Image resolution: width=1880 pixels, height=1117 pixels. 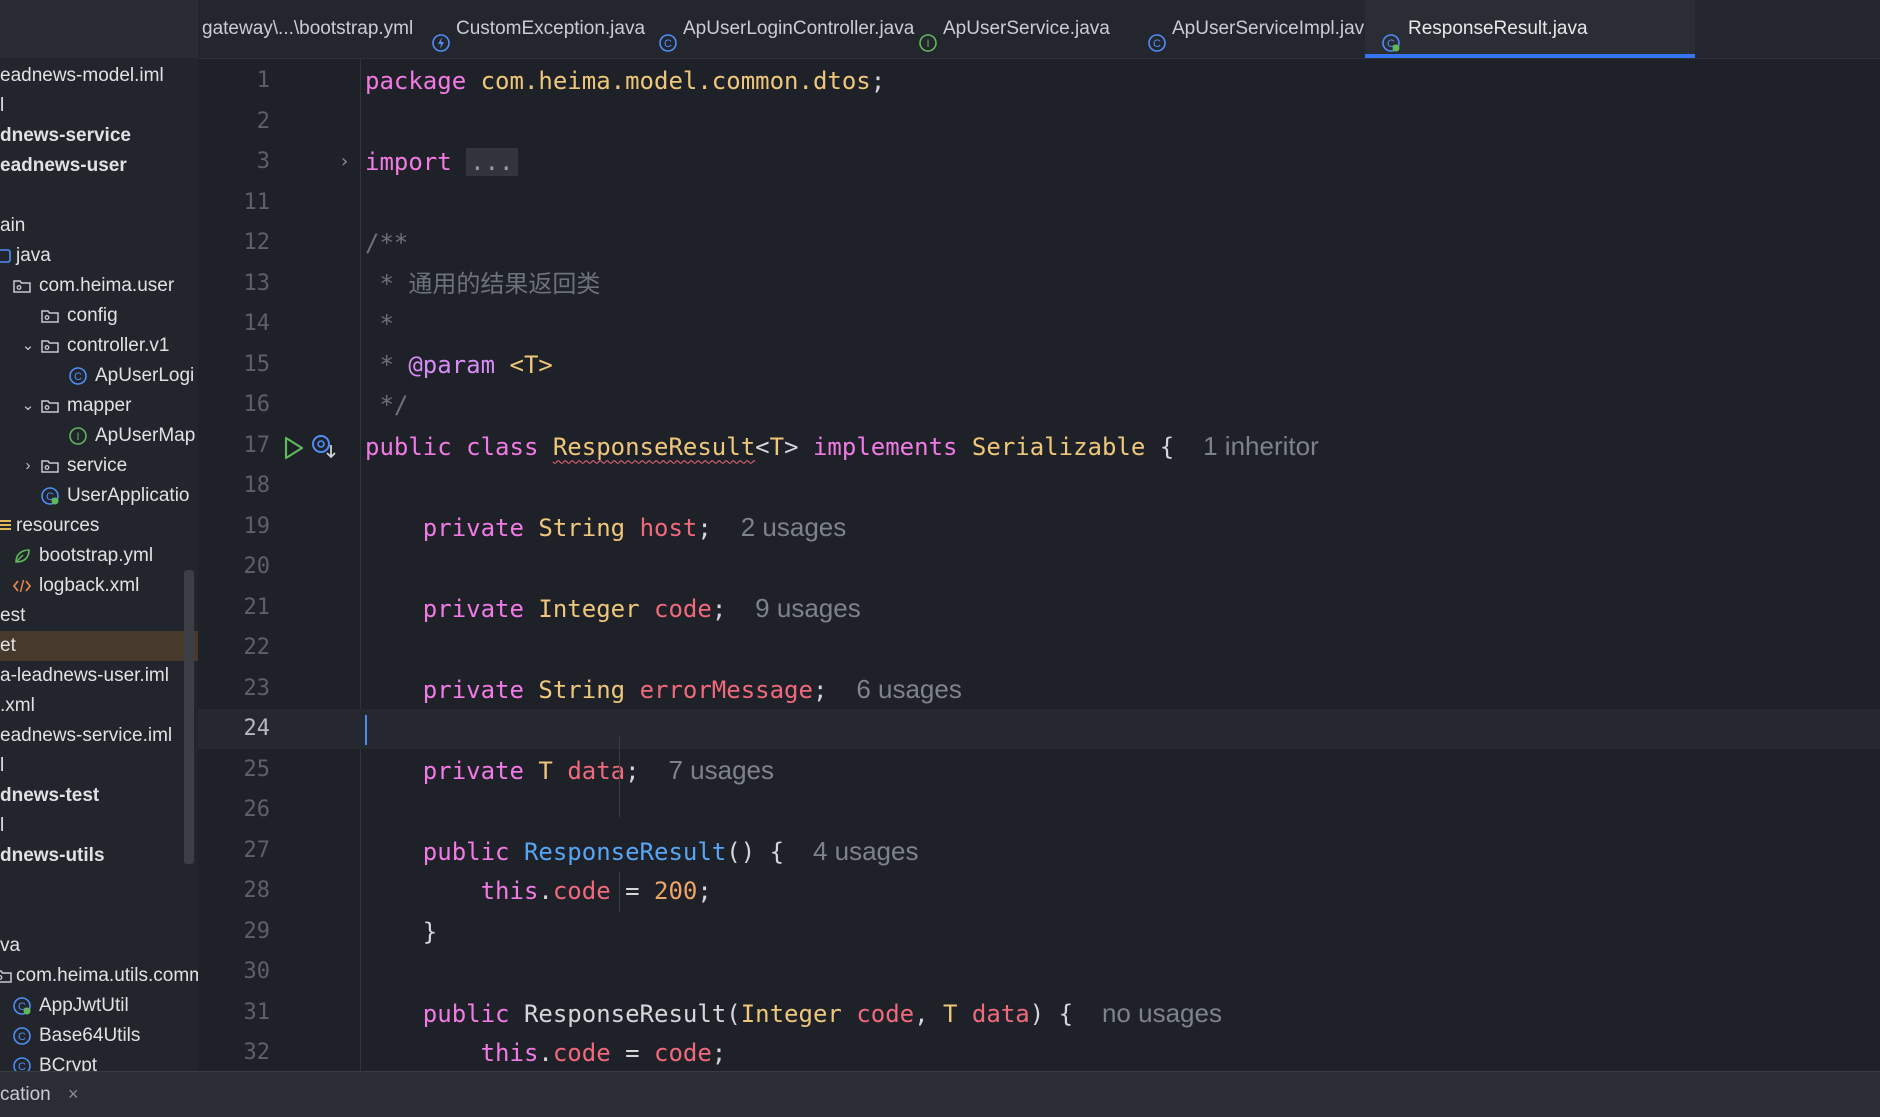 What do you see at coordinates (99, 436) in the screenshot?
I see `tree-item: I ApUserMap` at bounding box center [99, 436].